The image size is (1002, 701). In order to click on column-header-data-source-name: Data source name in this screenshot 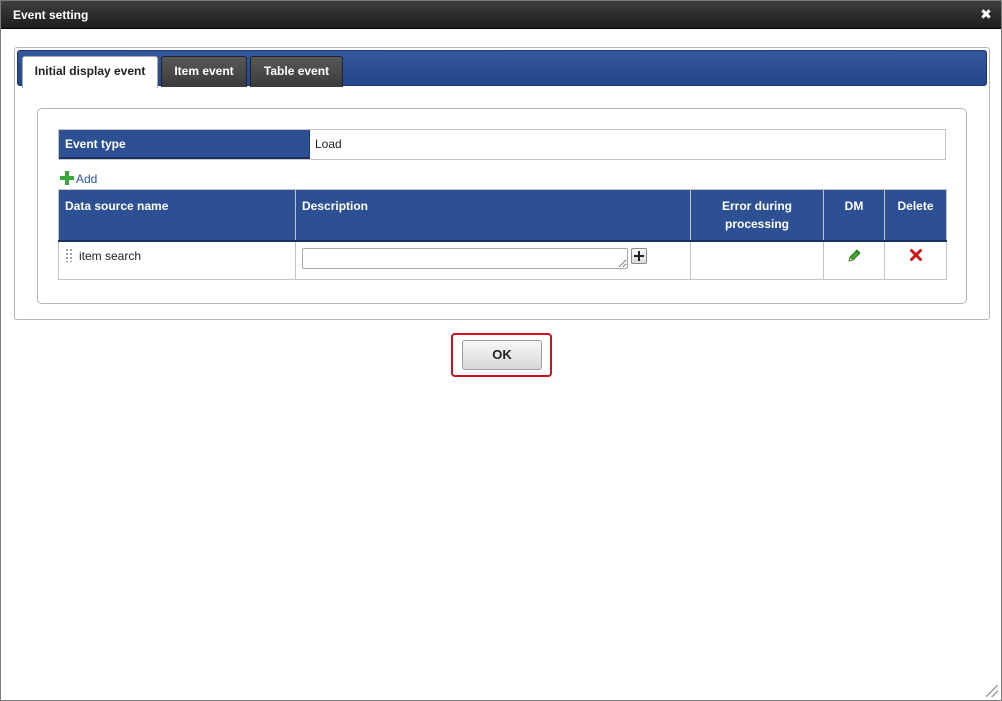, I will do `click(177, 215)`.